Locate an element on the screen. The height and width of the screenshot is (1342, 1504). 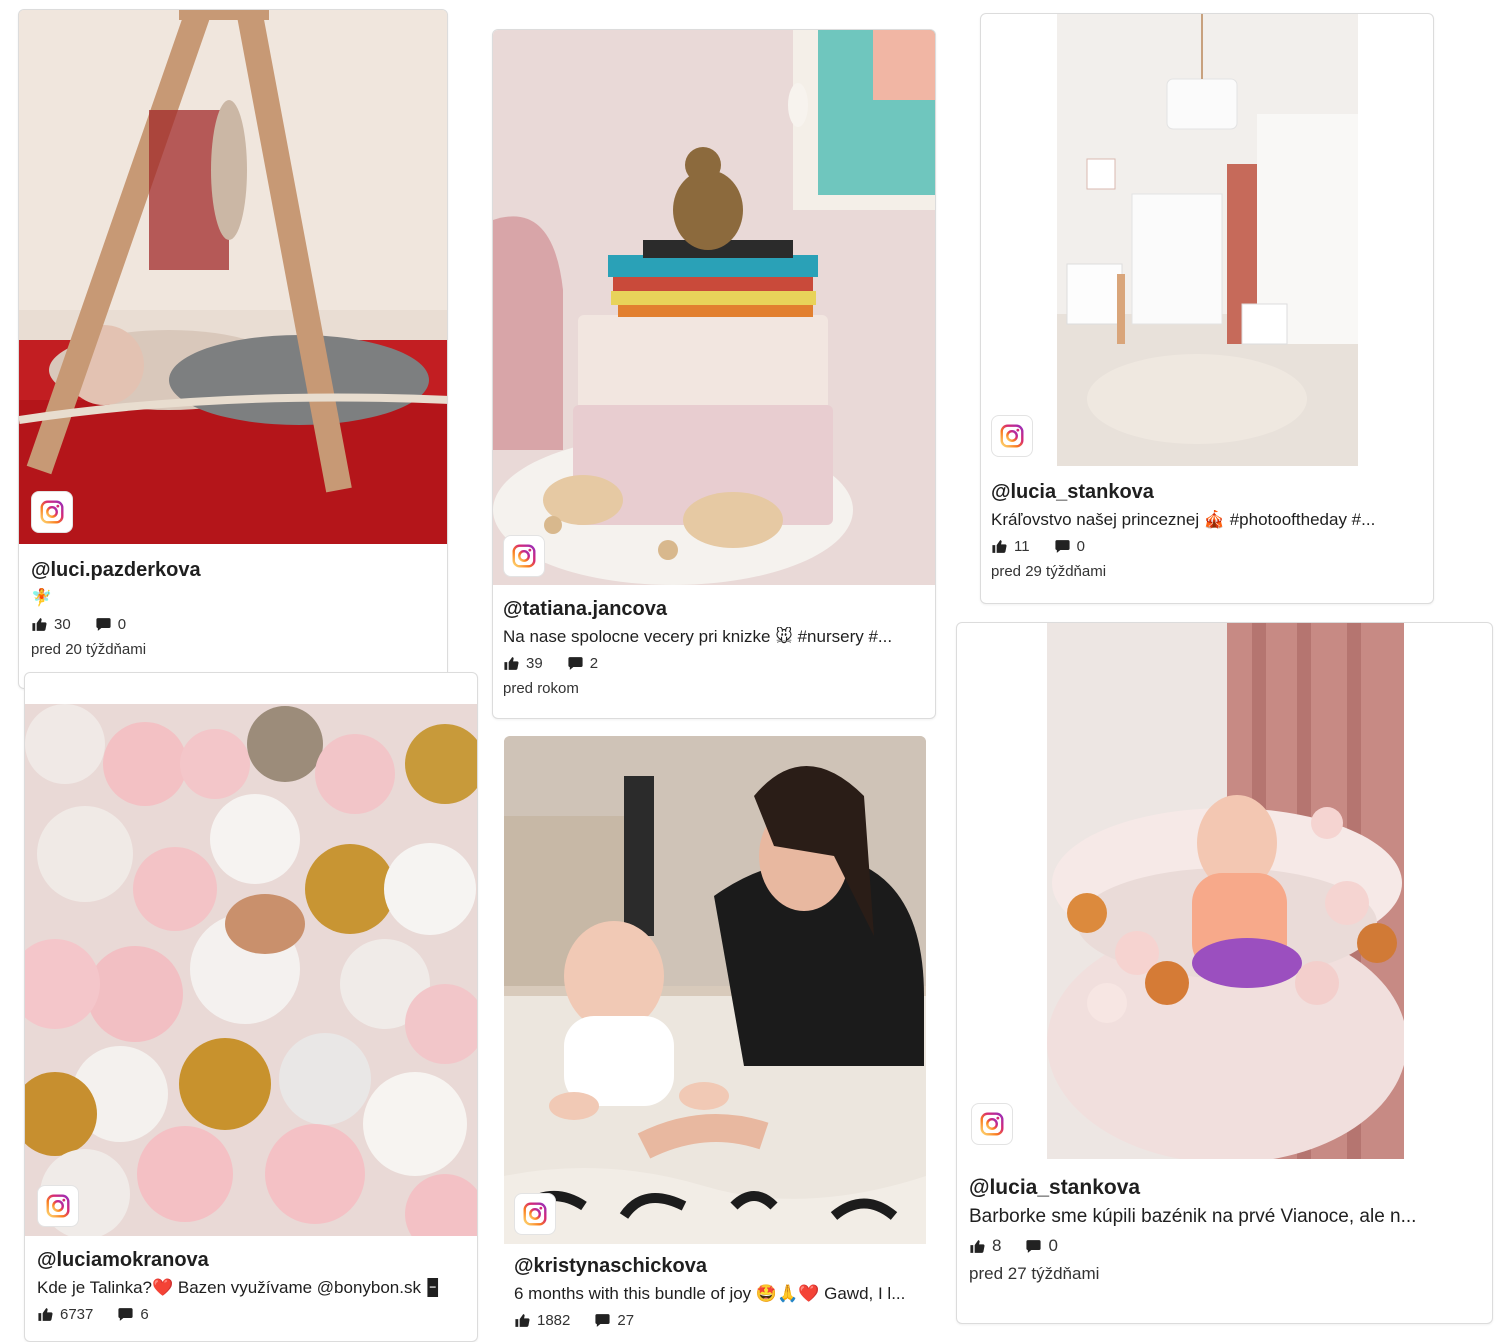
author-handle: @luciamokranova is located at coordinates (252, 1260).